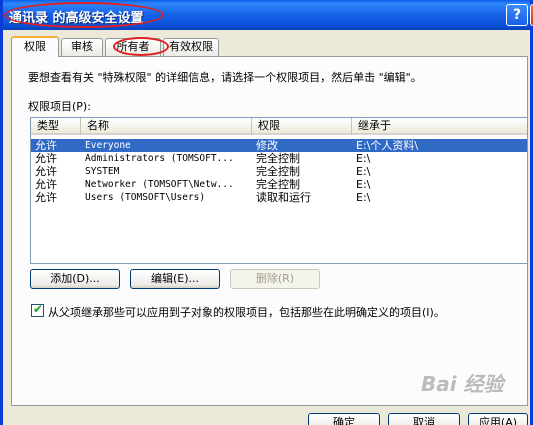 This screenshot has width=533, height=425. I want to click on row-name: Everyone, so click(108, 145).